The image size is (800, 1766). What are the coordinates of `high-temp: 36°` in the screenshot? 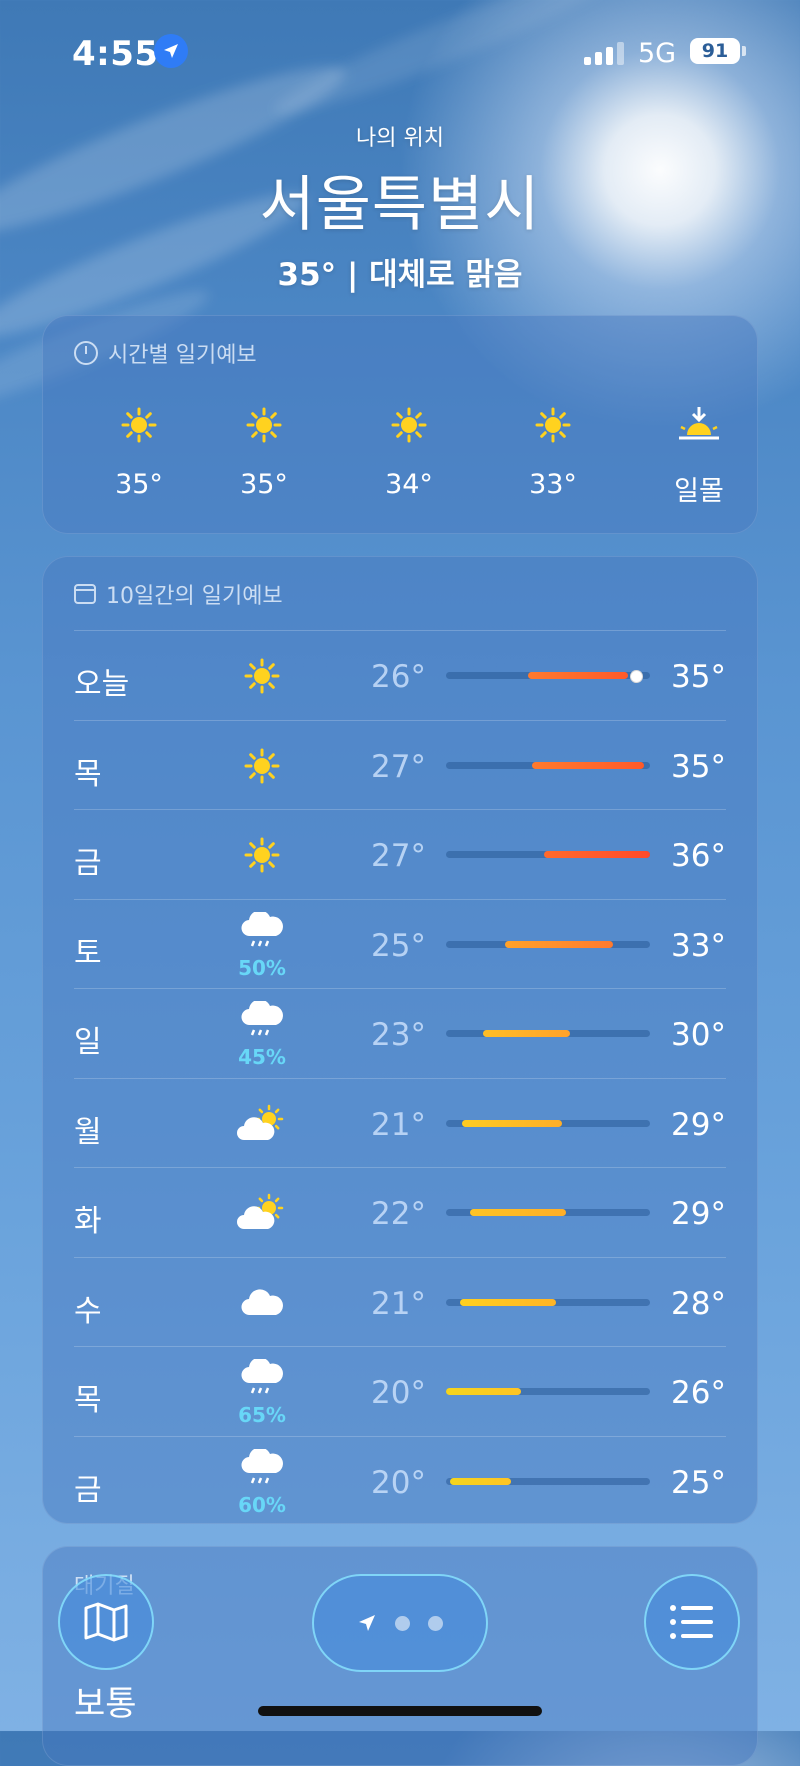 It's located at (698, 856).